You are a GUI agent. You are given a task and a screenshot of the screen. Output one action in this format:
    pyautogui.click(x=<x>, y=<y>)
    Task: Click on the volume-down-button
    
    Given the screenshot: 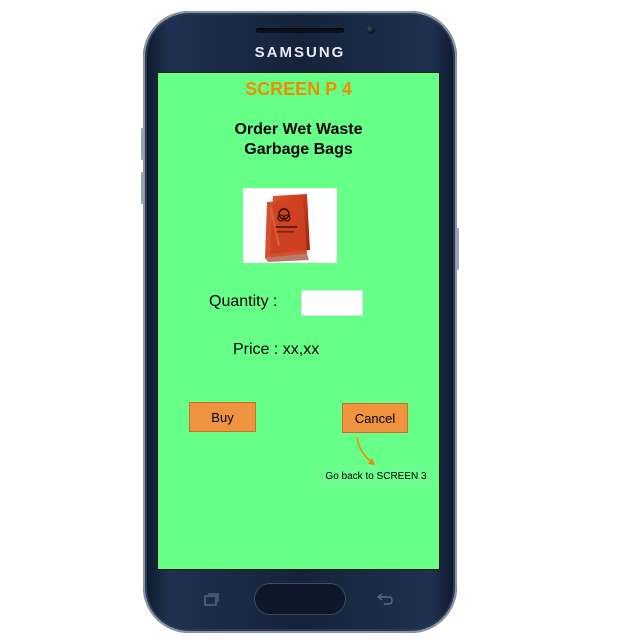 What is the action you would take?
    pyautogui.click(x=142, y=188)
    